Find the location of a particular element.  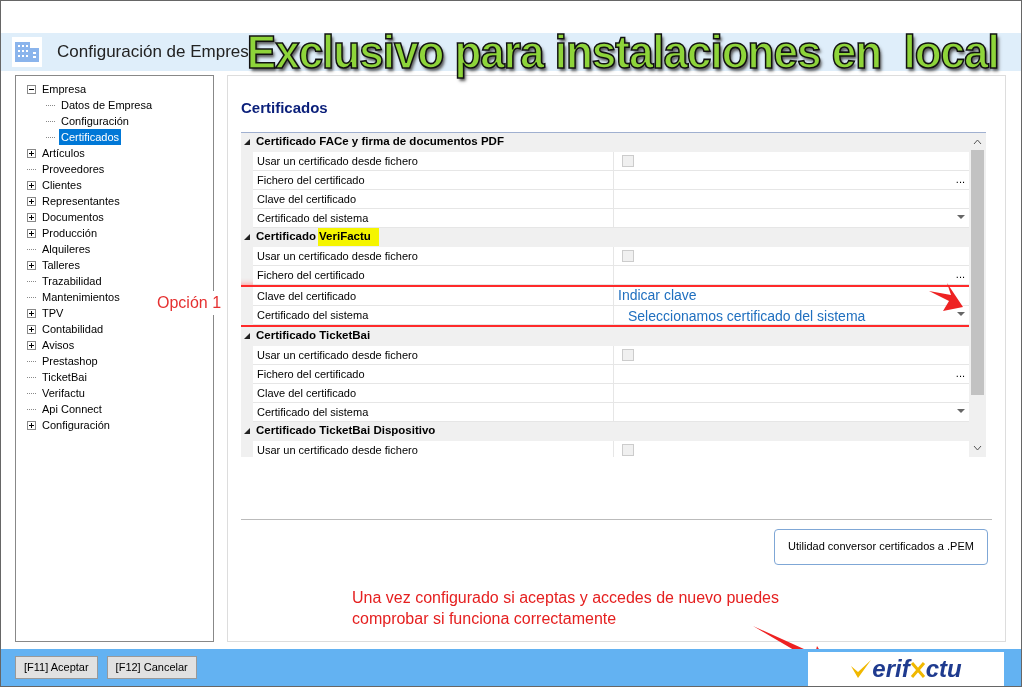

logo: erif ctu is located at coordinates (906, 669).